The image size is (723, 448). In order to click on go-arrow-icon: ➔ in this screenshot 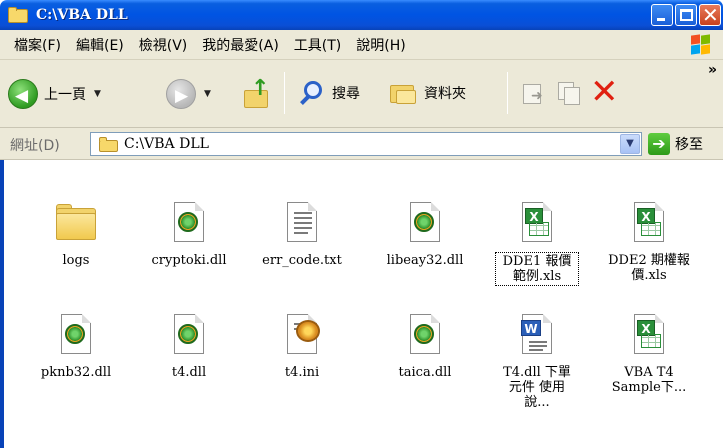, I will do `click(659, 144)`.